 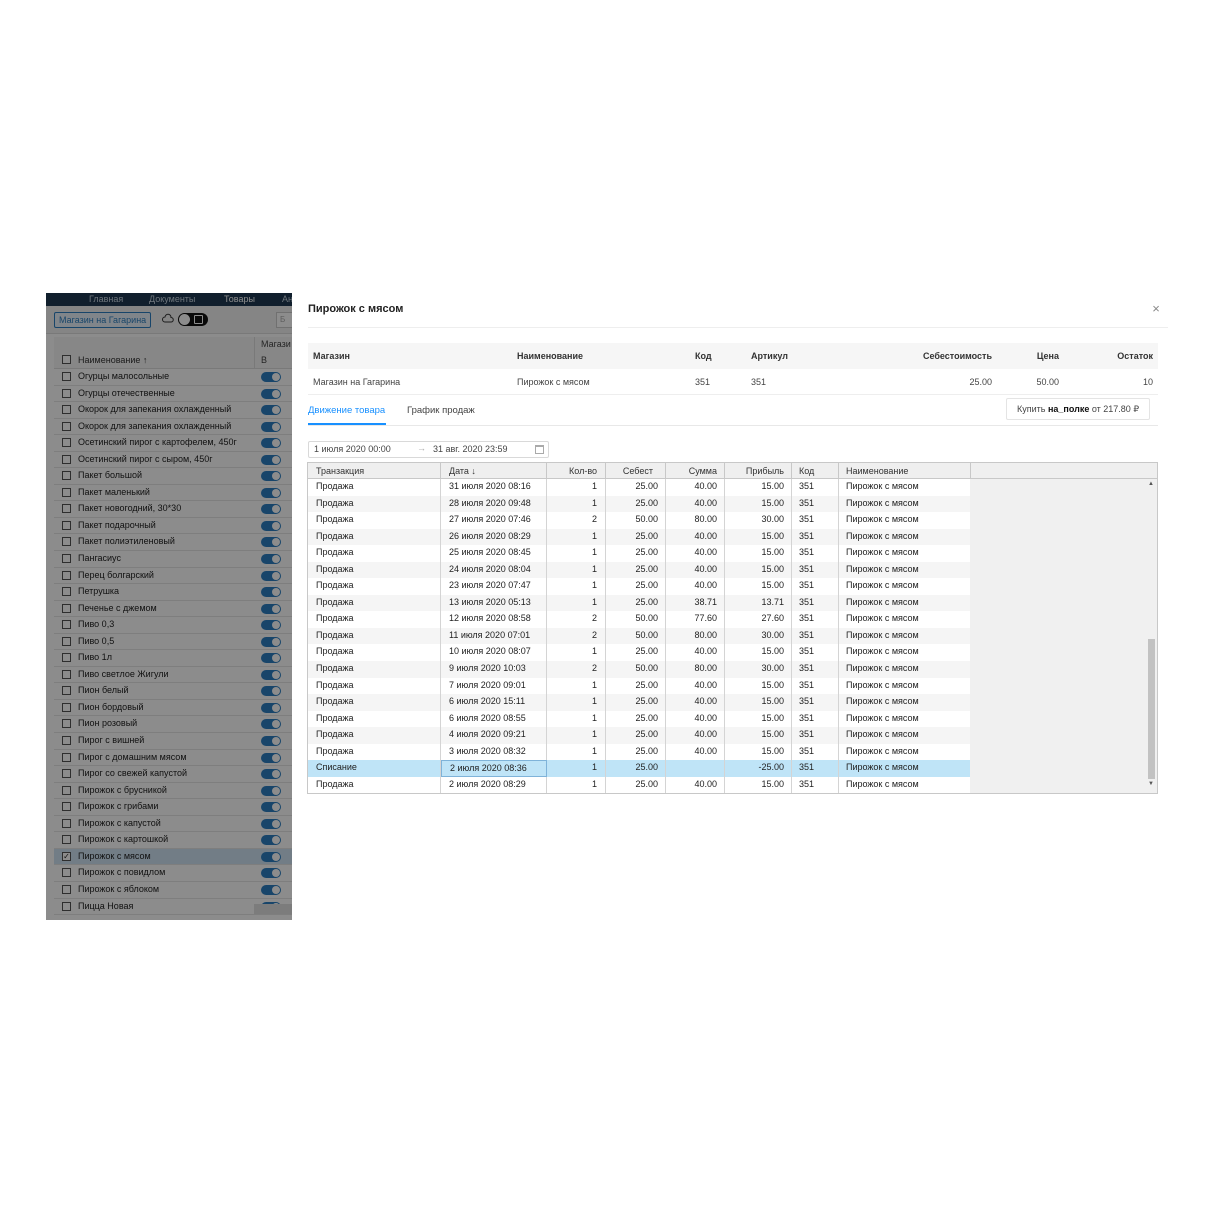 What do you see at coordinates (695, 619) in the screenshot?
I see `cell-sum: 77.60` at bounding box center [695, 619].